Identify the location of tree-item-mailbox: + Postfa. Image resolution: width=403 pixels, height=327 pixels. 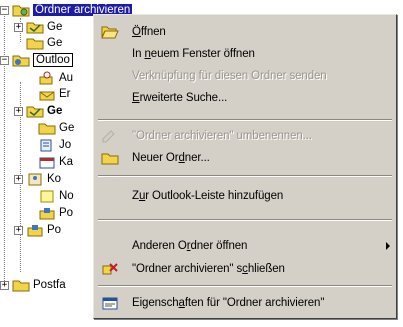
(33, 285).